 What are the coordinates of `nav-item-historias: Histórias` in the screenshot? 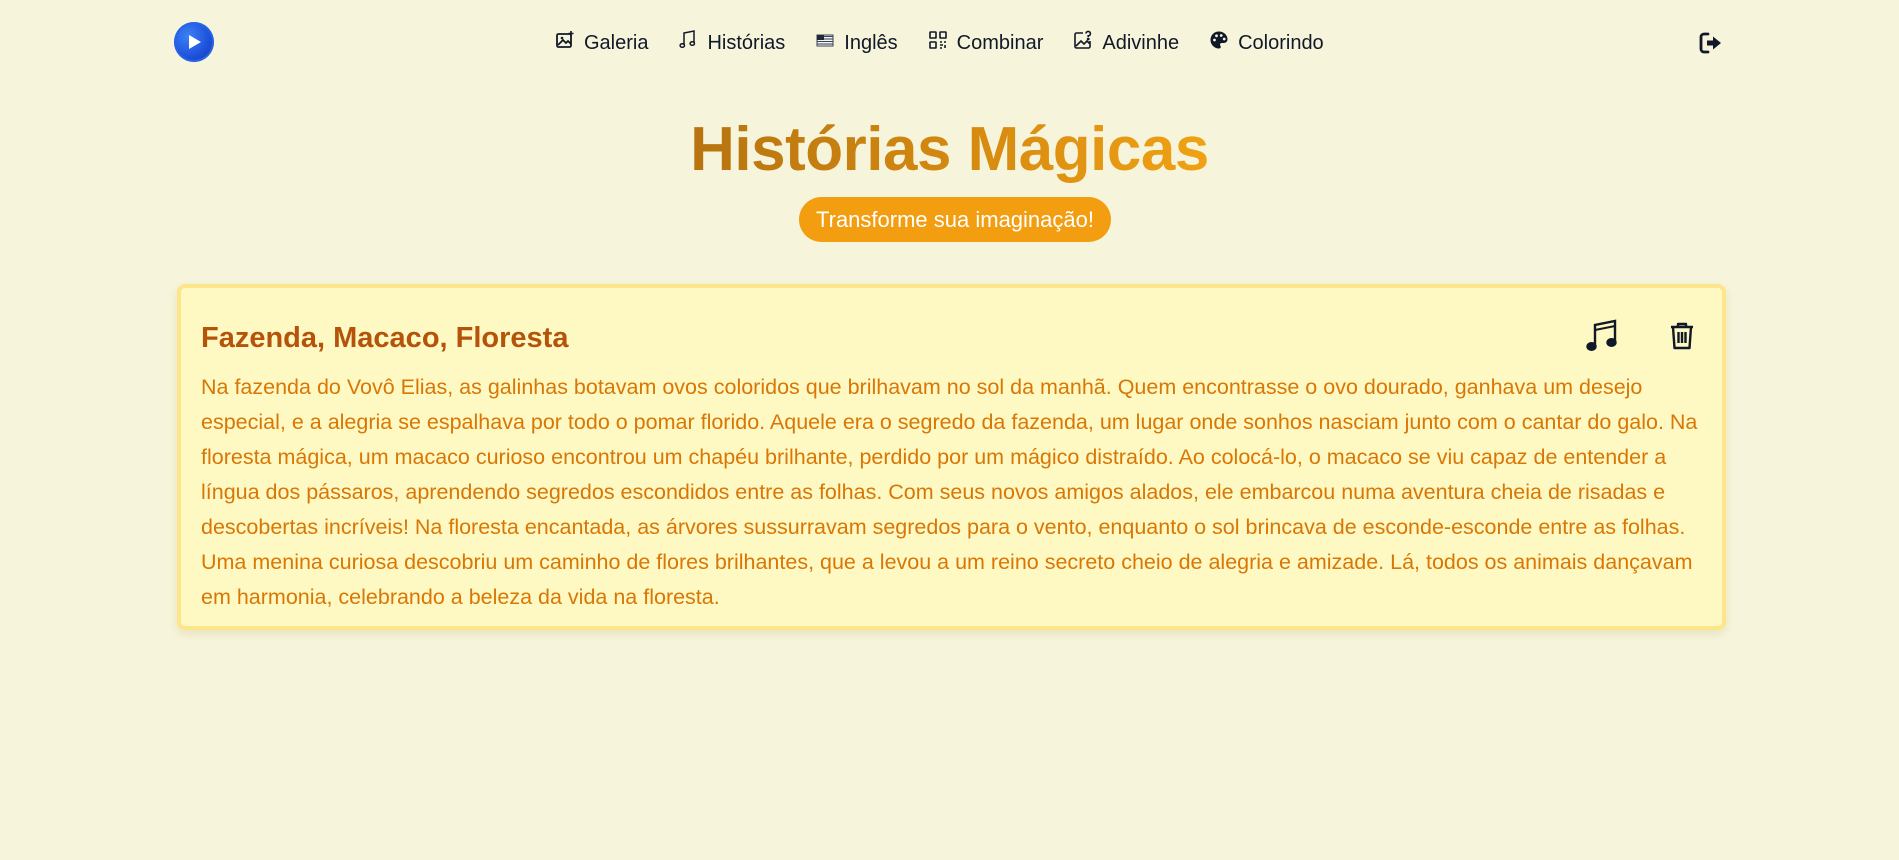 It's located at (731, 43).